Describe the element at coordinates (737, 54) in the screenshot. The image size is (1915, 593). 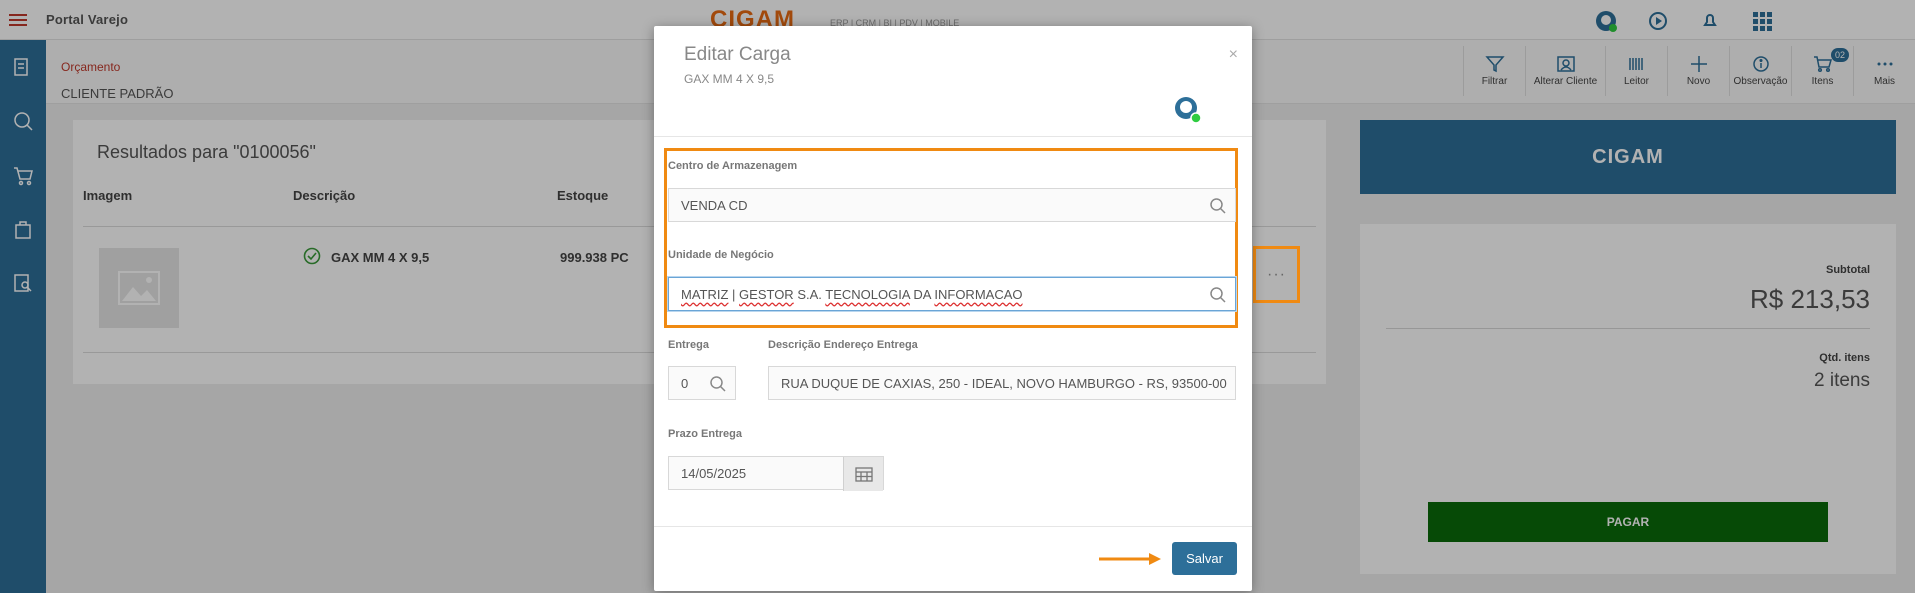
I see `modal-title: Editar Carga` at that location.